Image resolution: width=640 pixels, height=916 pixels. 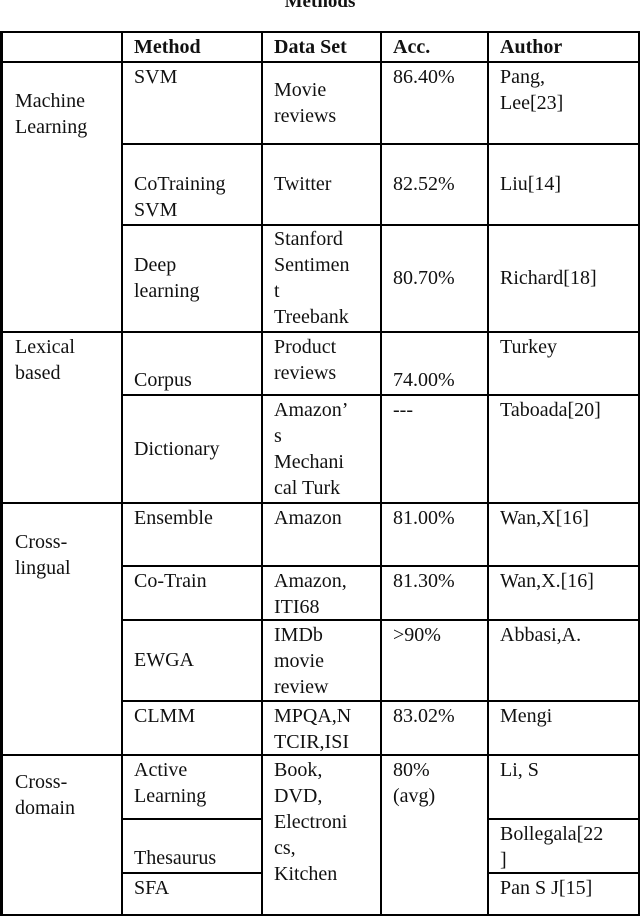 What do you see at coordinates (192, 728) in the screenshot?
I see `method-cell: CLMM` at bounding box center [192, 728].